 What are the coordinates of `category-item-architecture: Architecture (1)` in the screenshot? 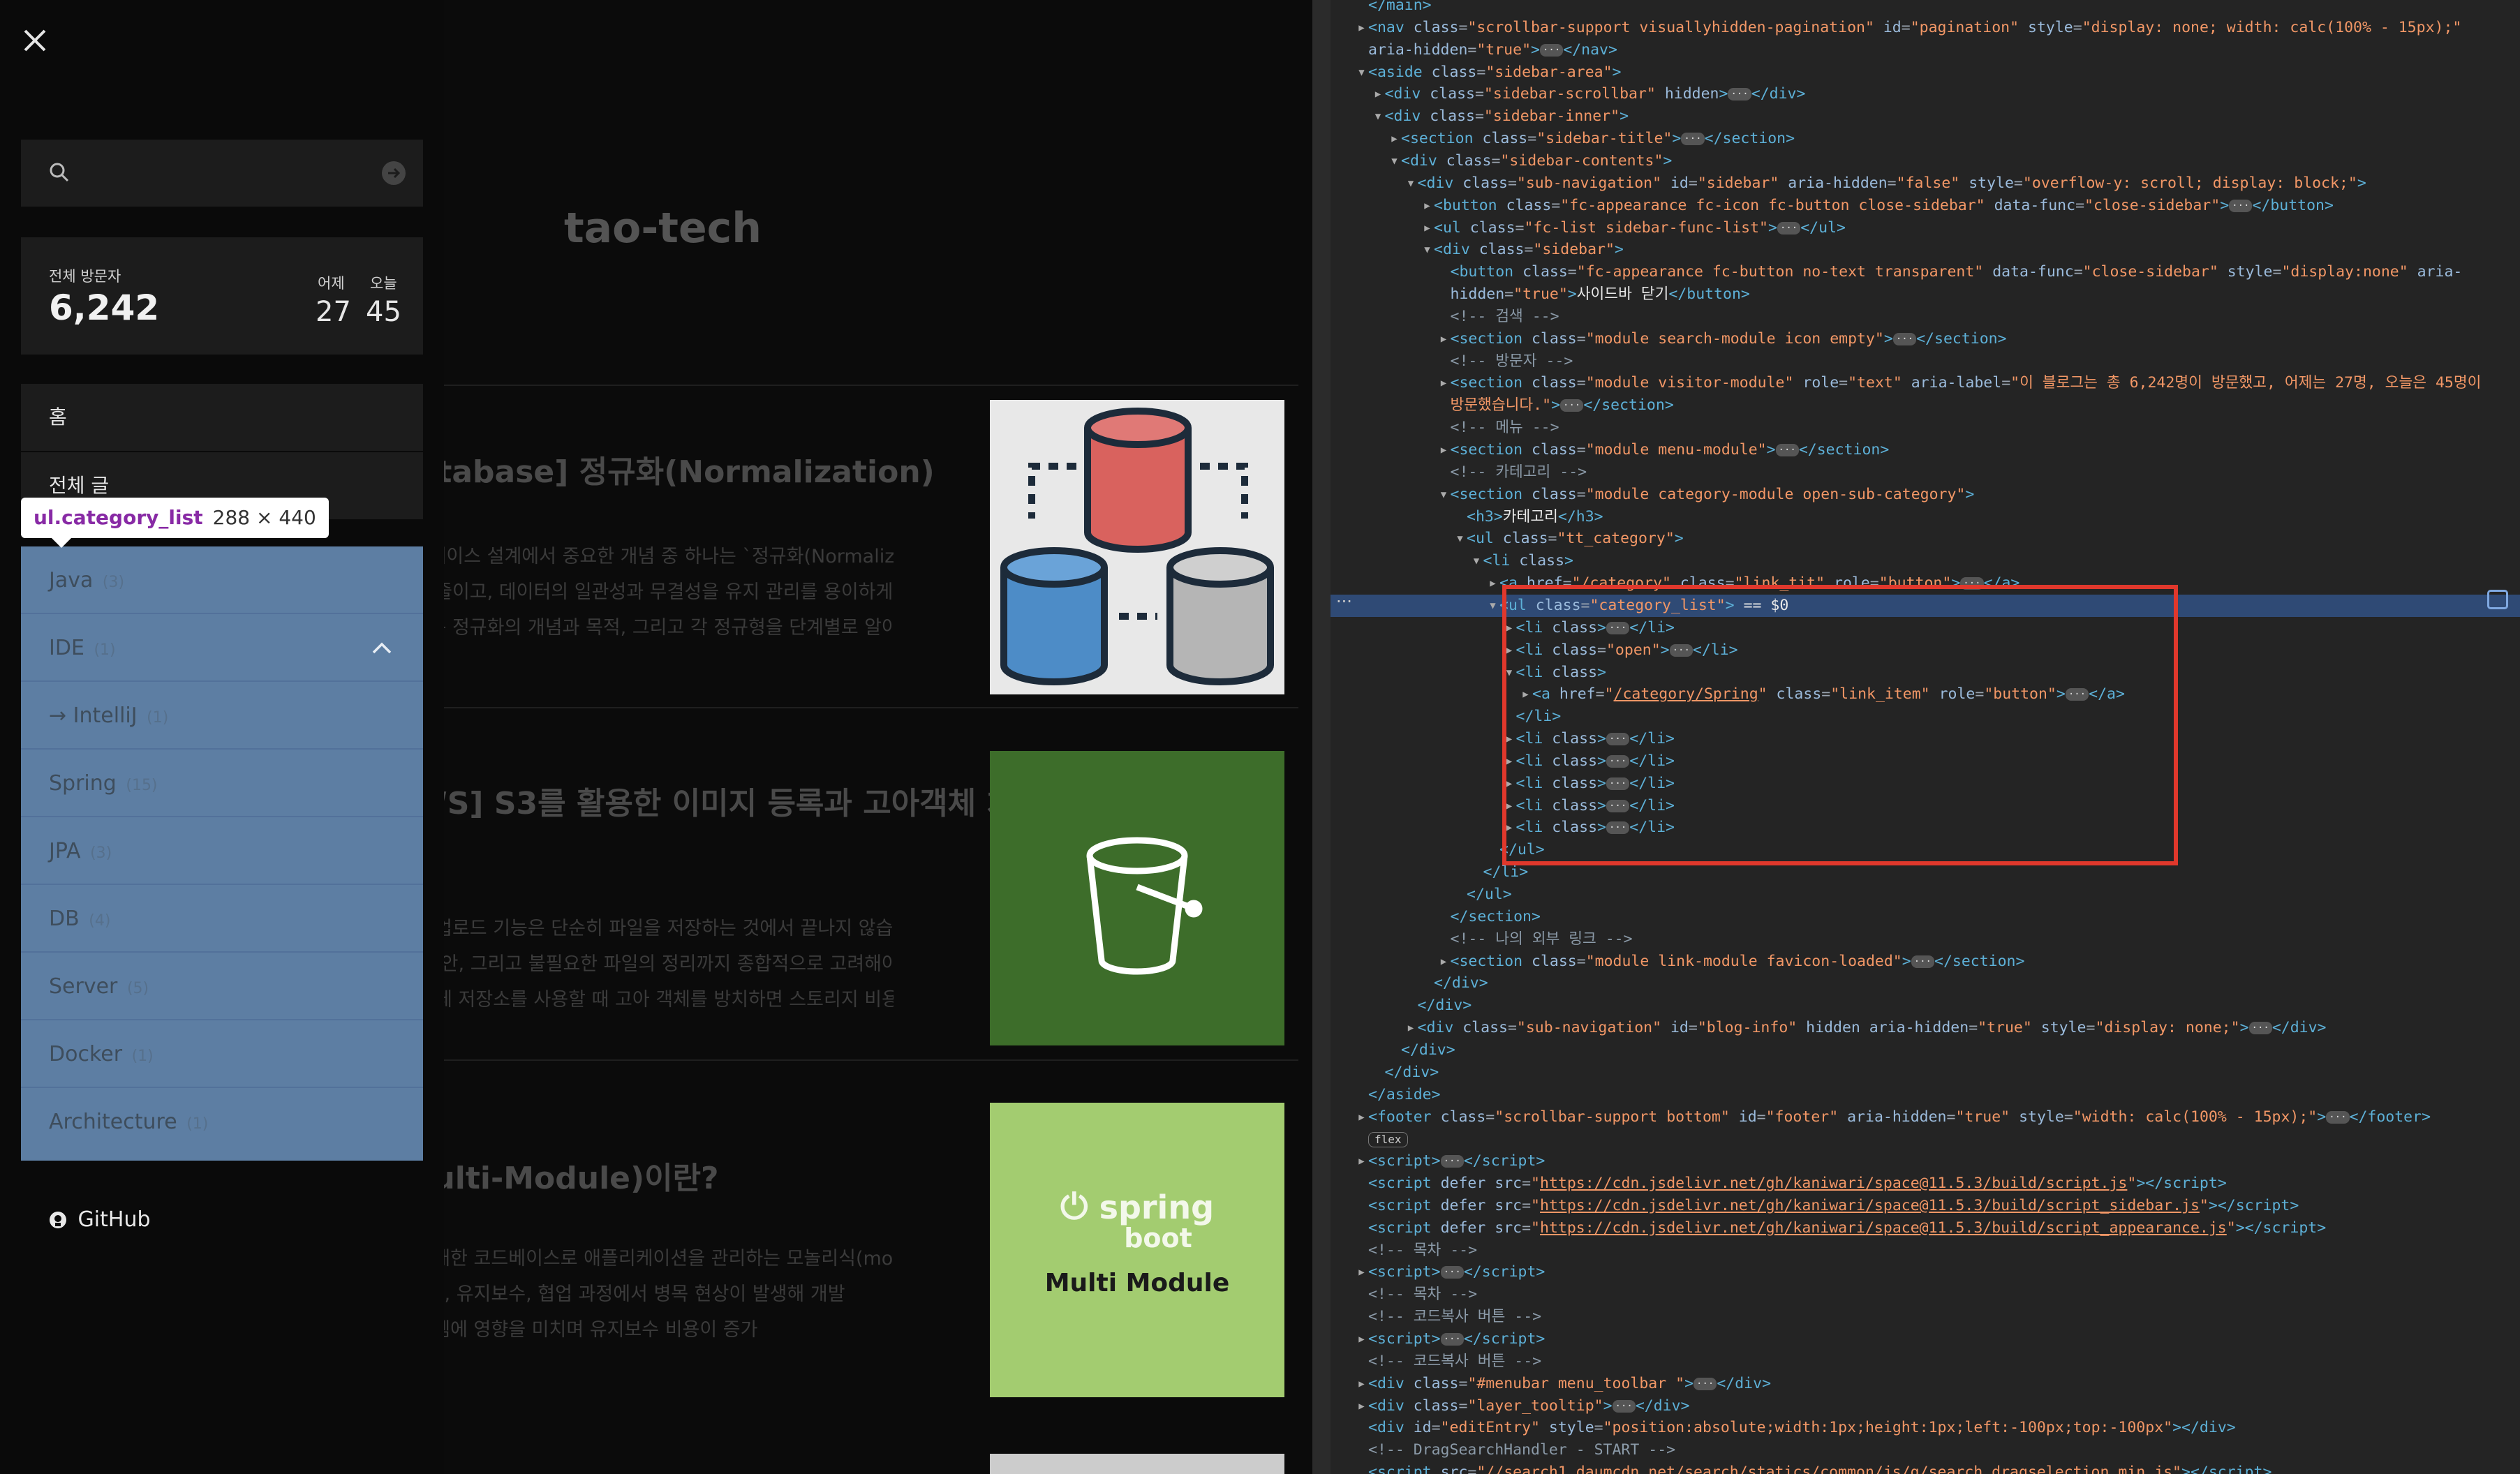 It's located at (222, 1122).